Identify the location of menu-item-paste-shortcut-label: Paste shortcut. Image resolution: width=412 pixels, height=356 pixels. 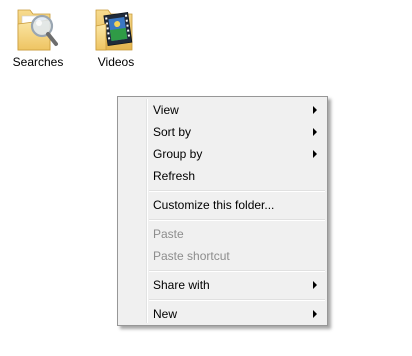
(191, 256).